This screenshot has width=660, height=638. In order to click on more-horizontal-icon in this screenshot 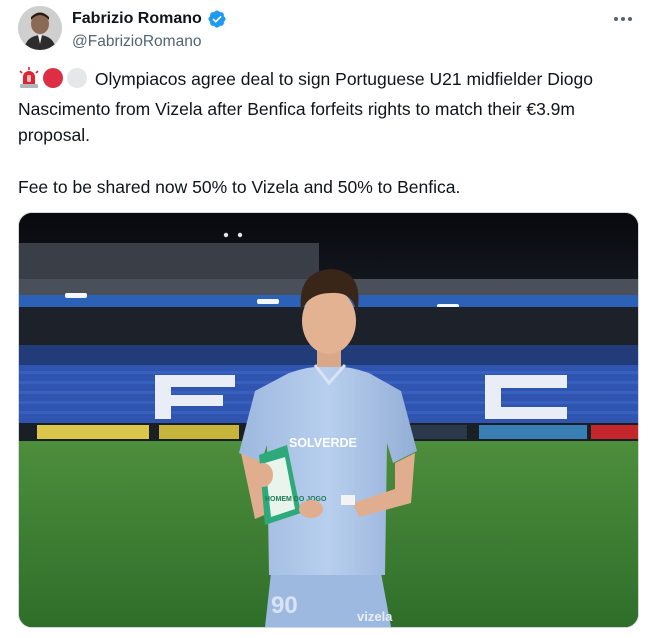, I will do `click(623, 19)`.